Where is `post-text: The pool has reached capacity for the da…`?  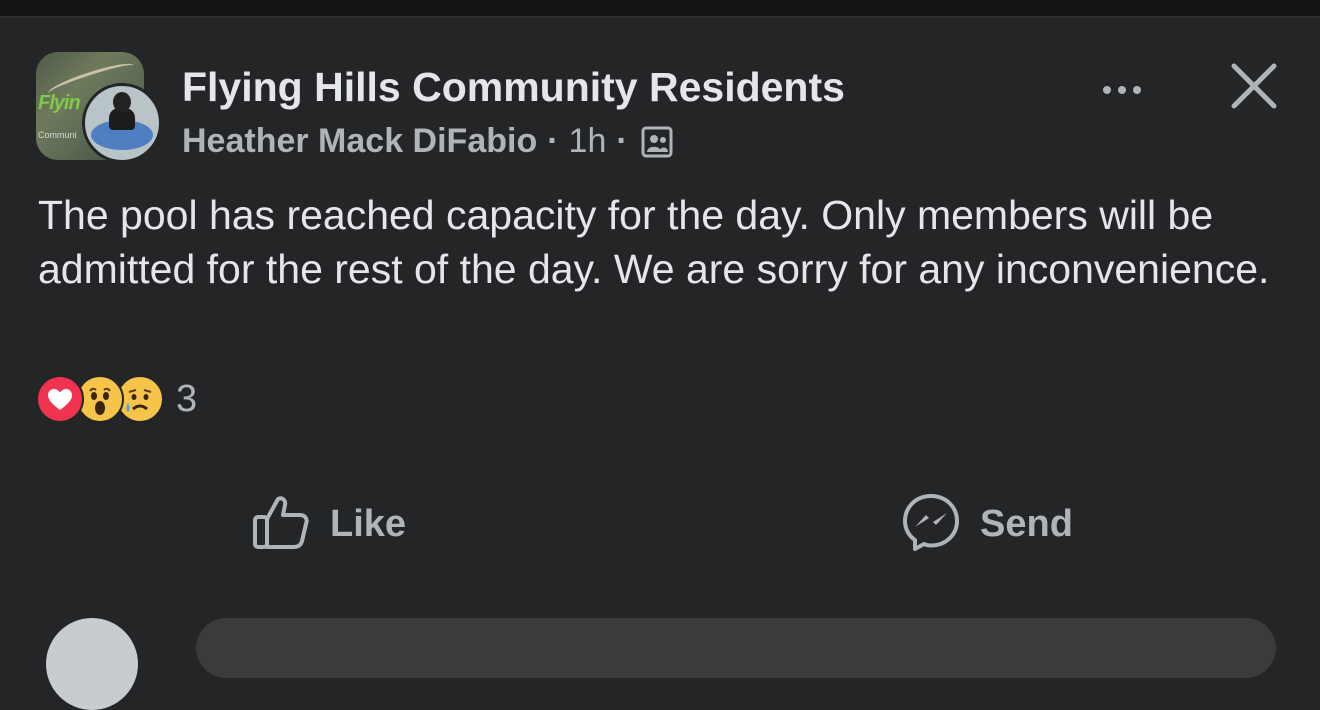
post-text: The pool has reached capacity for the da… is located at coordinates (654, 242).